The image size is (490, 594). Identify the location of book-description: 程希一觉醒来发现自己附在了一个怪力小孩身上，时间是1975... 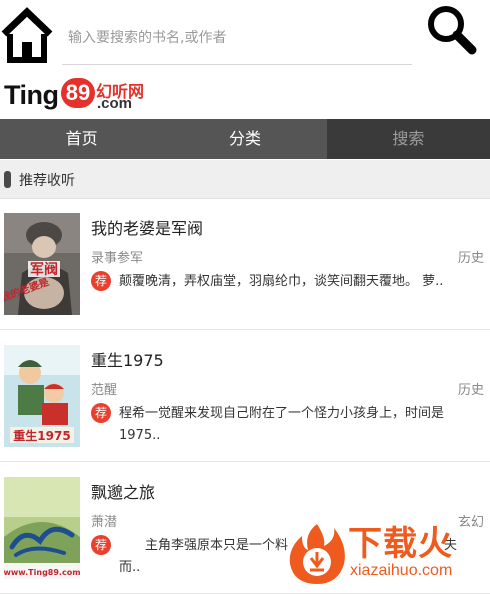
(282, 424).